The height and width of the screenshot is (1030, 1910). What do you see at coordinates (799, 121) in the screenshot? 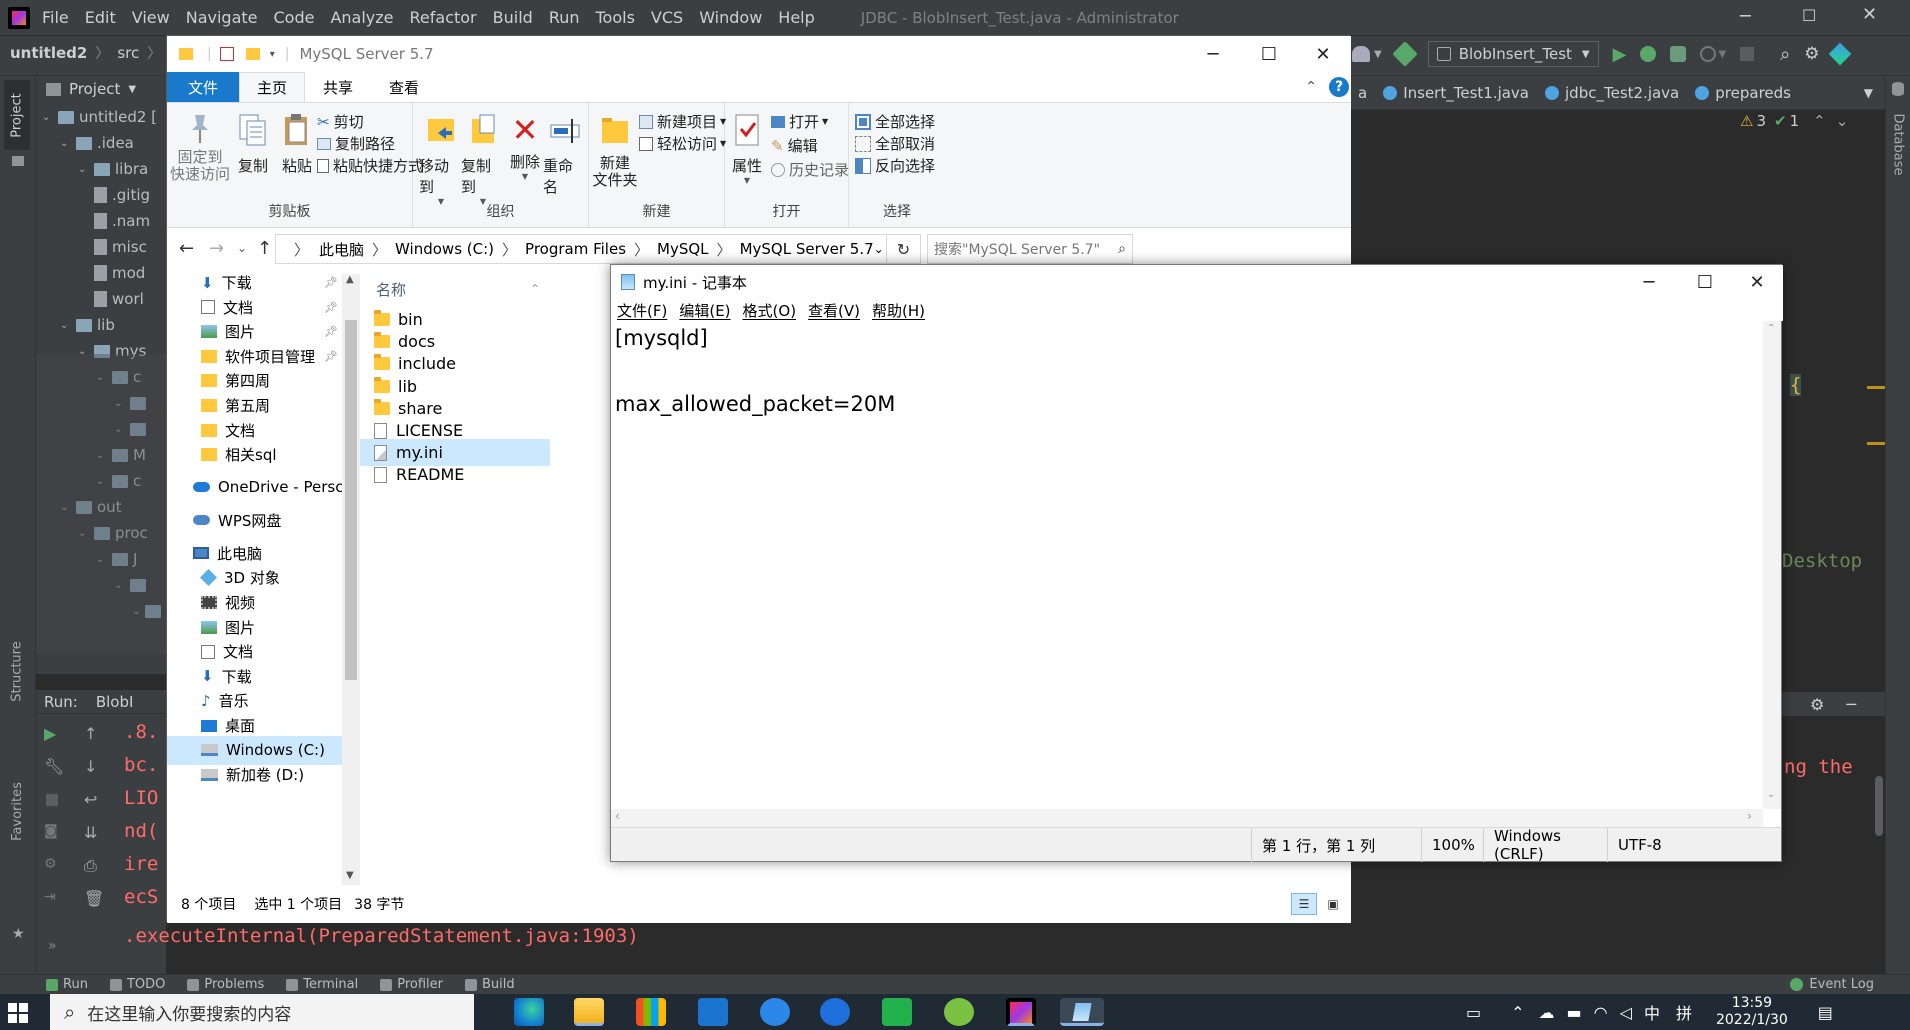
I see `open-button: 打开 ▼` at bounding box center [799, 121].